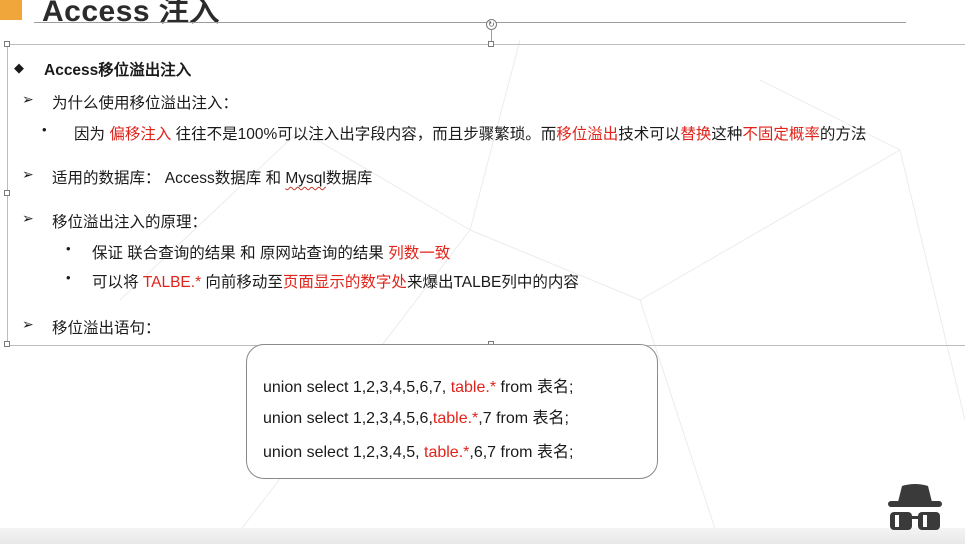 The height and width of the screenshot is (544, 965). What do you see at coordinates (492, 282) in the screenshot?
I see `principle-2-part-3: 来爆出TALBE列中的内容` at bounding box center [492, 282].